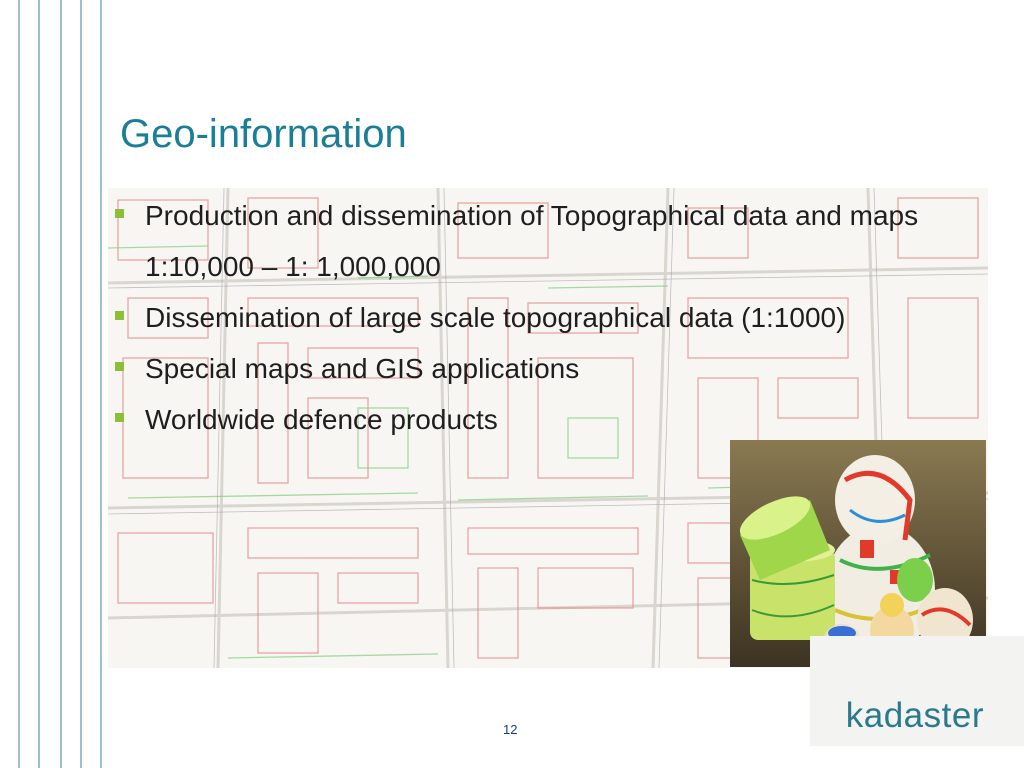 The image size is (1024, 768). What do you see at coordinates (914, 715) in the screenshot?
I see `kadaster-logo: kadaster` at bounding box center [914, 715].